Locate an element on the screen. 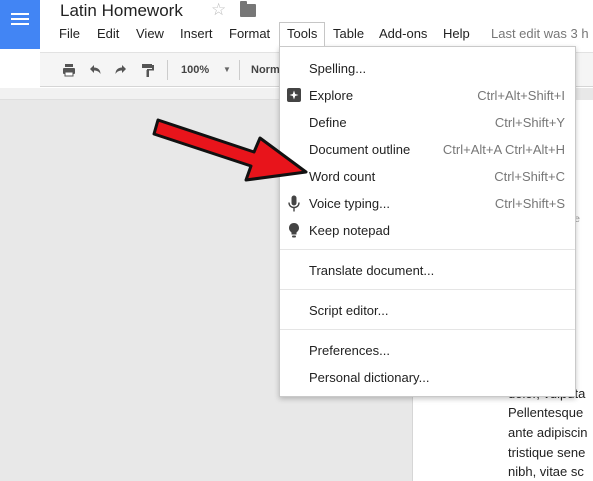  star-icon: ☆ is located at coordinates (218, 10).